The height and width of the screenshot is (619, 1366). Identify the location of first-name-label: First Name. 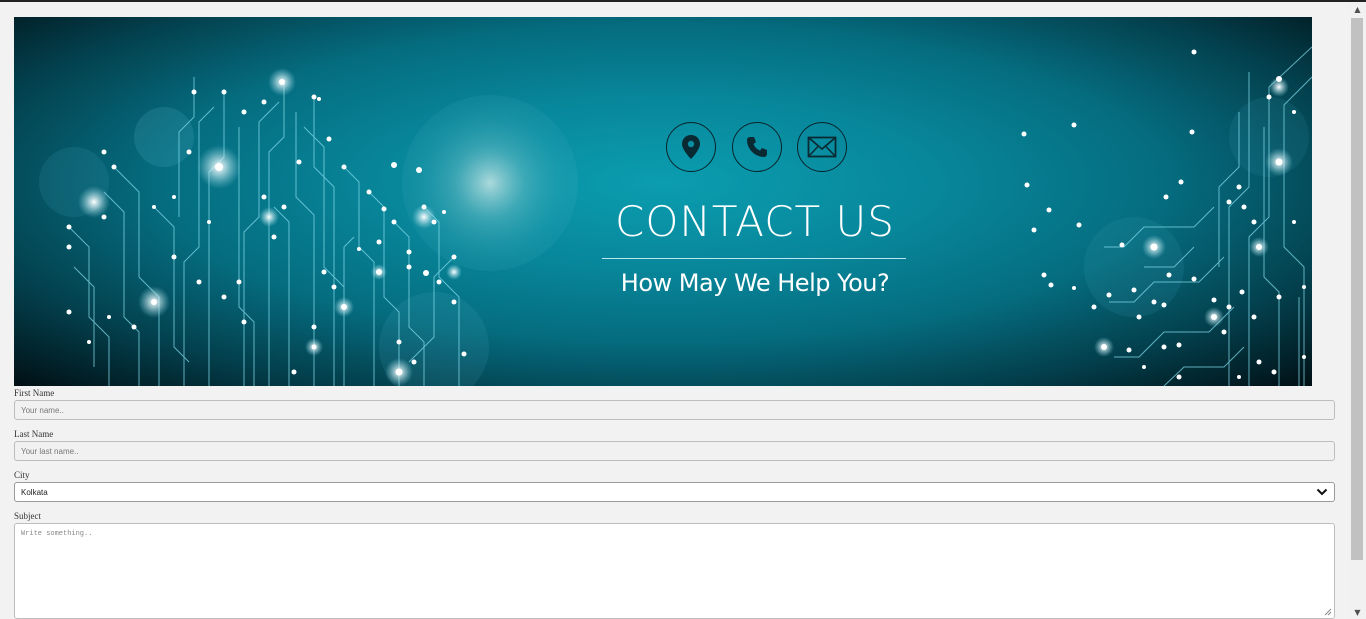
(34, 393).